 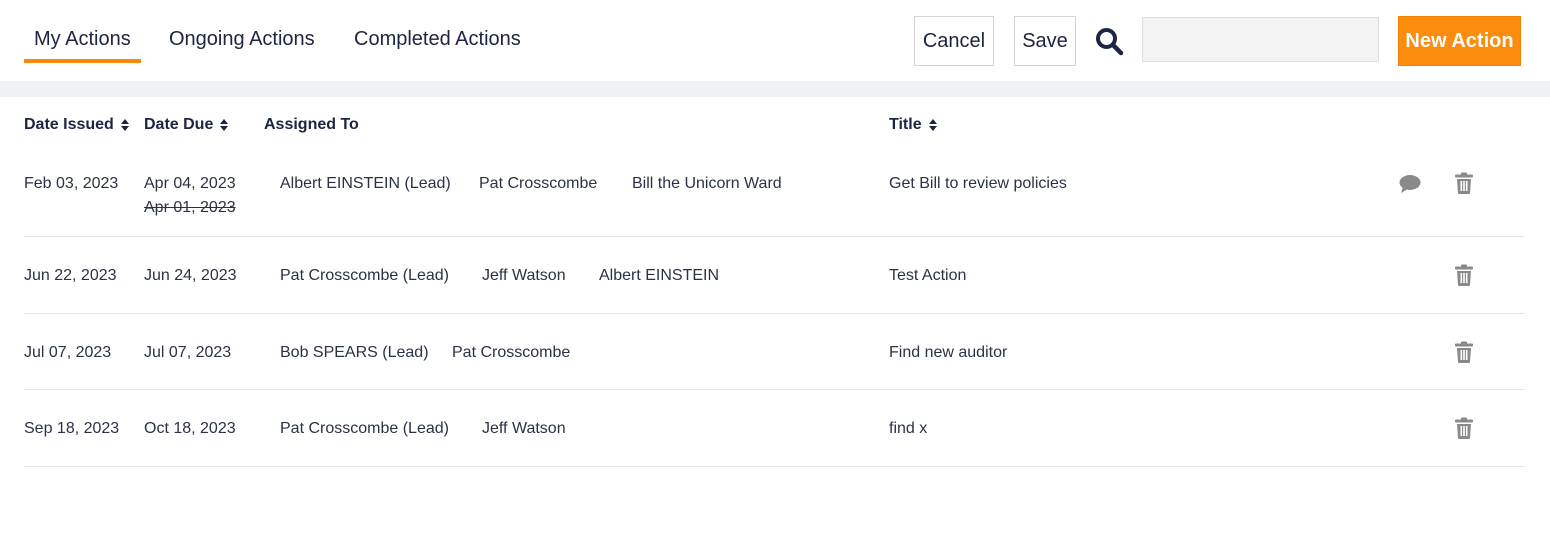 I want to click on assignee: Albert EINSTEIN, so click(x=659, y=275).